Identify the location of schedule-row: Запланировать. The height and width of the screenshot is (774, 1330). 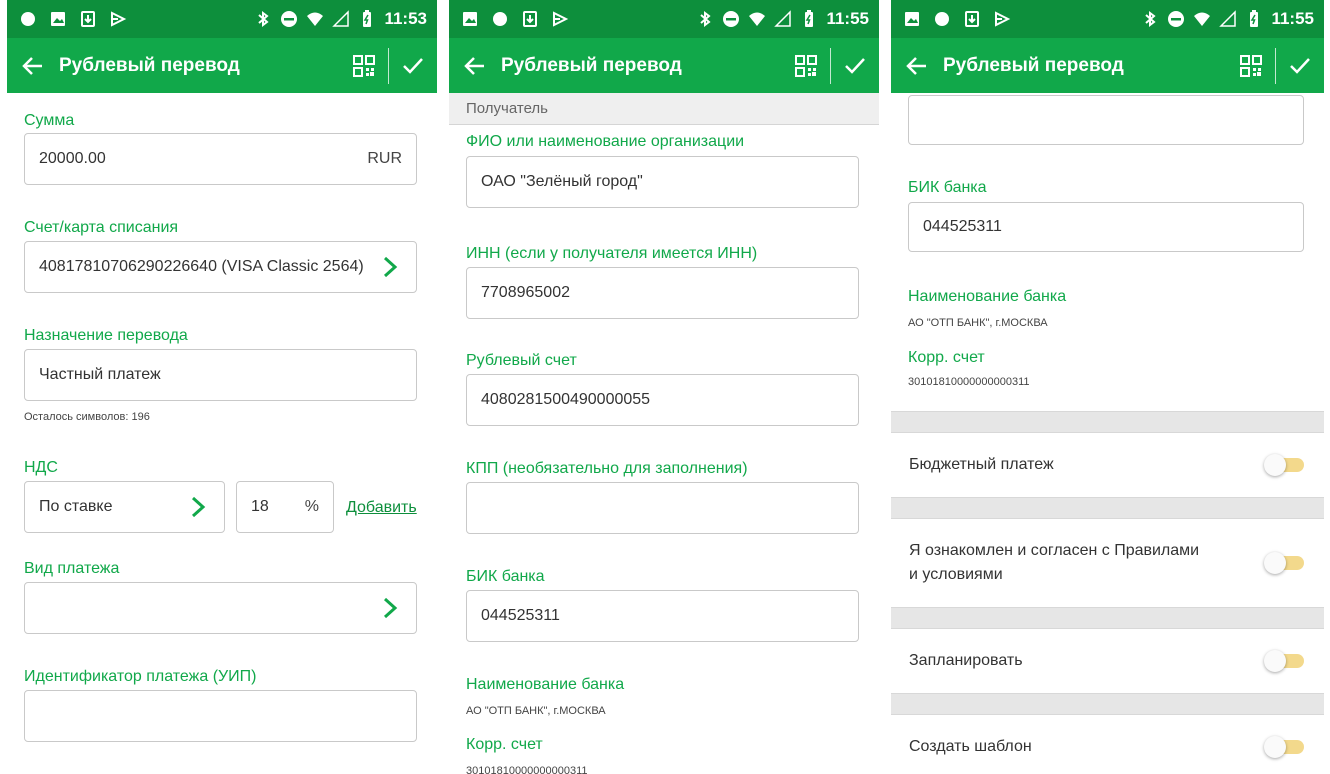
(1107, 661).